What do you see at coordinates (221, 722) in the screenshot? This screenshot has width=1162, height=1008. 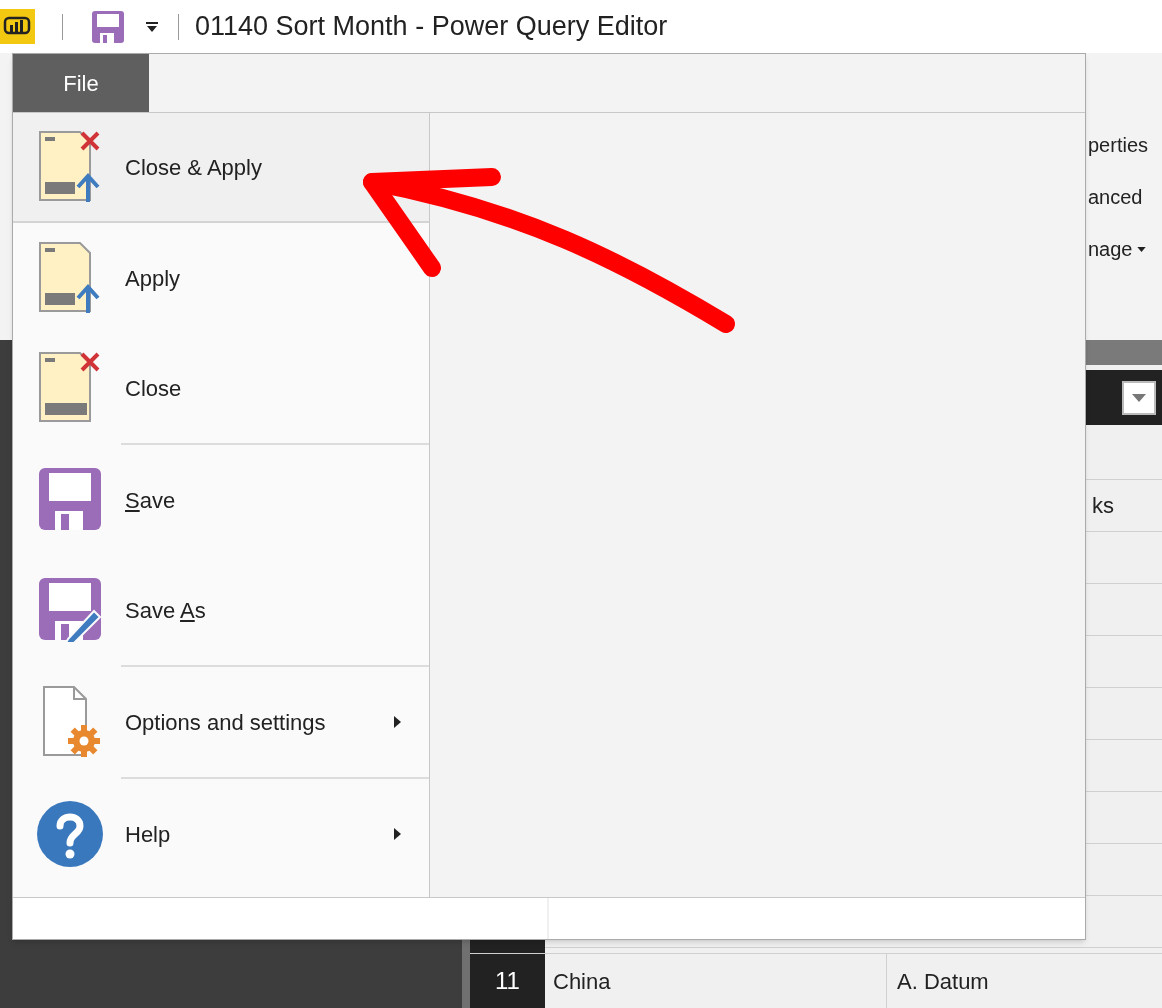 I see `menu-item: Options and settings` at bounding box center [221, 722].